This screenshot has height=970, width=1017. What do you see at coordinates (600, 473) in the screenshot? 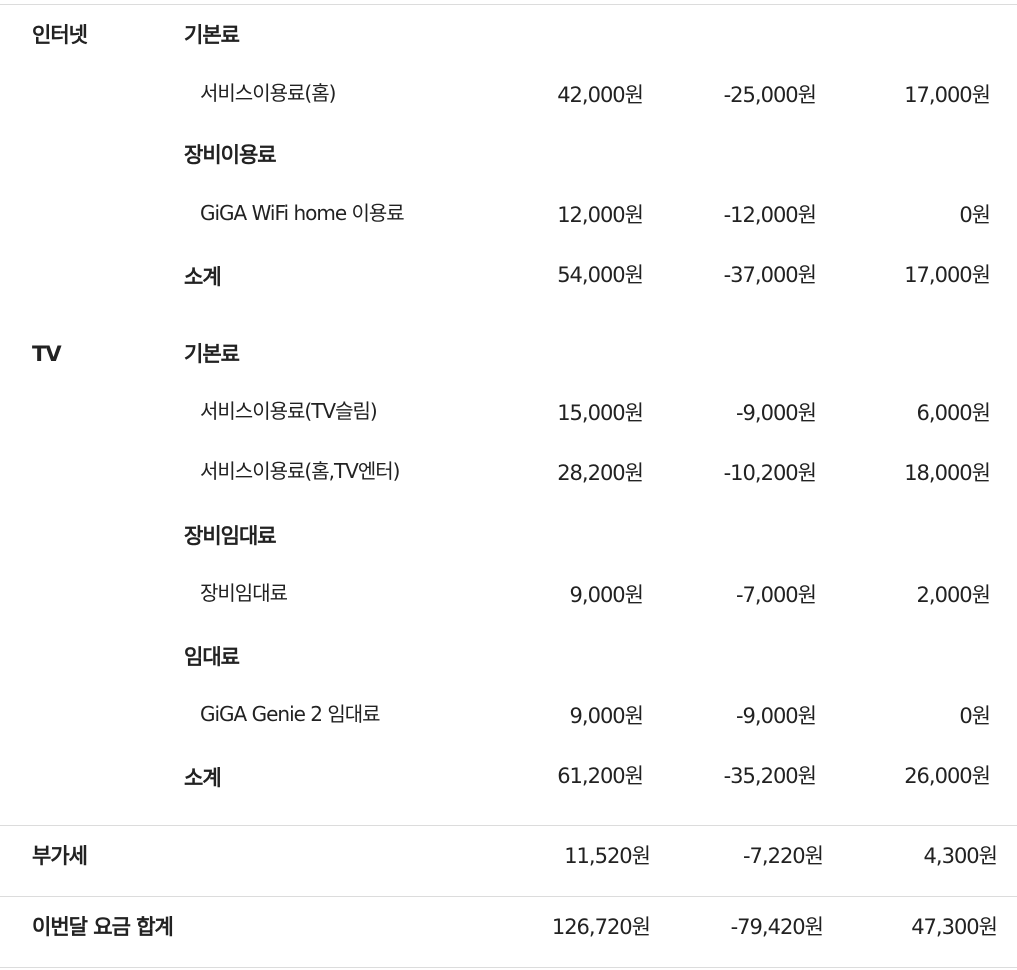
I see `charge-amount: 28,200원` at bounding box center [600, 473].